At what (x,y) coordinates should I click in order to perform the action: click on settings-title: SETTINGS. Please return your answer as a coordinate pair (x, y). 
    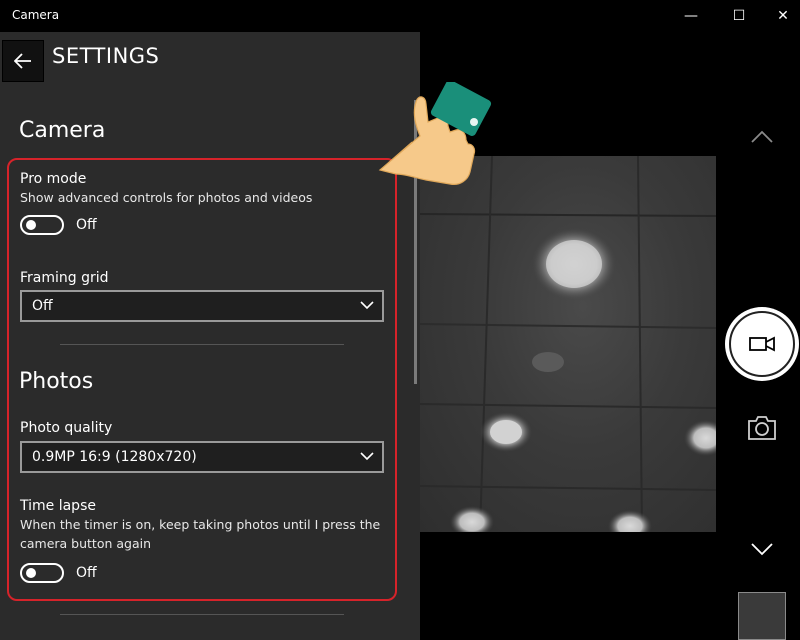
    Looking at the image, I should click on (106, 56).